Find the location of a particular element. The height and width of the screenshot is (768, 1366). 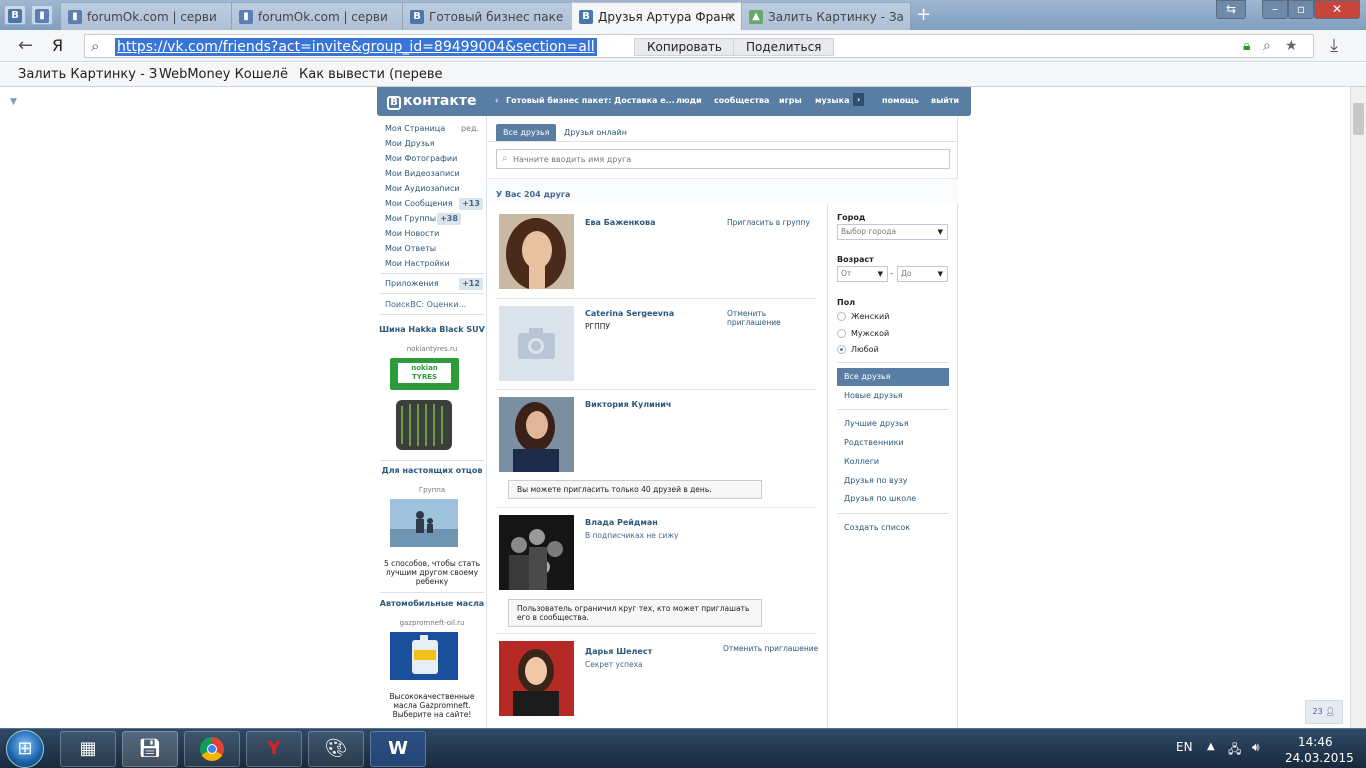

back-arrow-icon: ← is located at coordinates (25, 45).